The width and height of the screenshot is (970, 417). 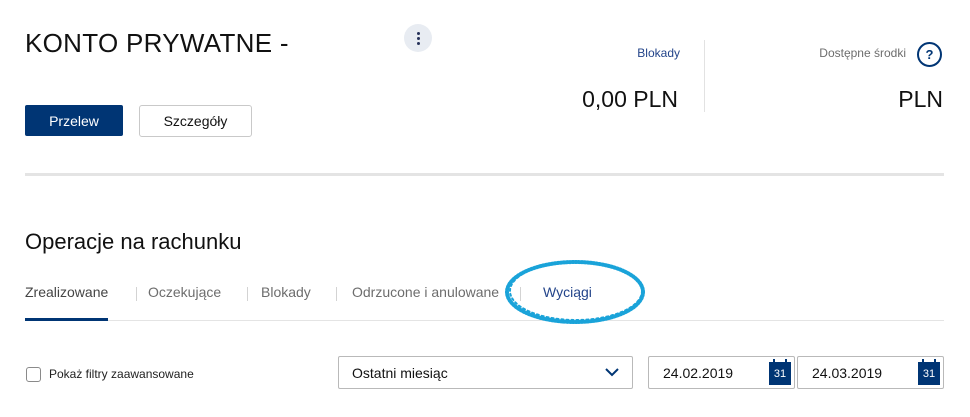 I want to click on advanced-filters-label: Pokaż filtry zaawansowane, so click(x=121, y=374).